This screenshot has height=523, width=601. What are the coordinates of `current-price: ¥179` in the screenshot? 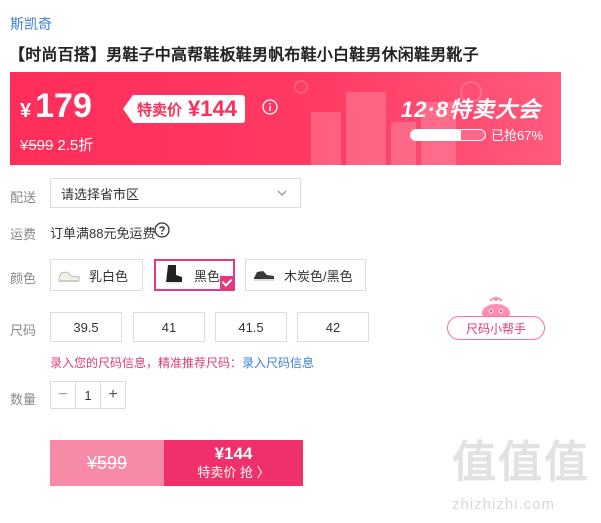 It's located at (56, 108).